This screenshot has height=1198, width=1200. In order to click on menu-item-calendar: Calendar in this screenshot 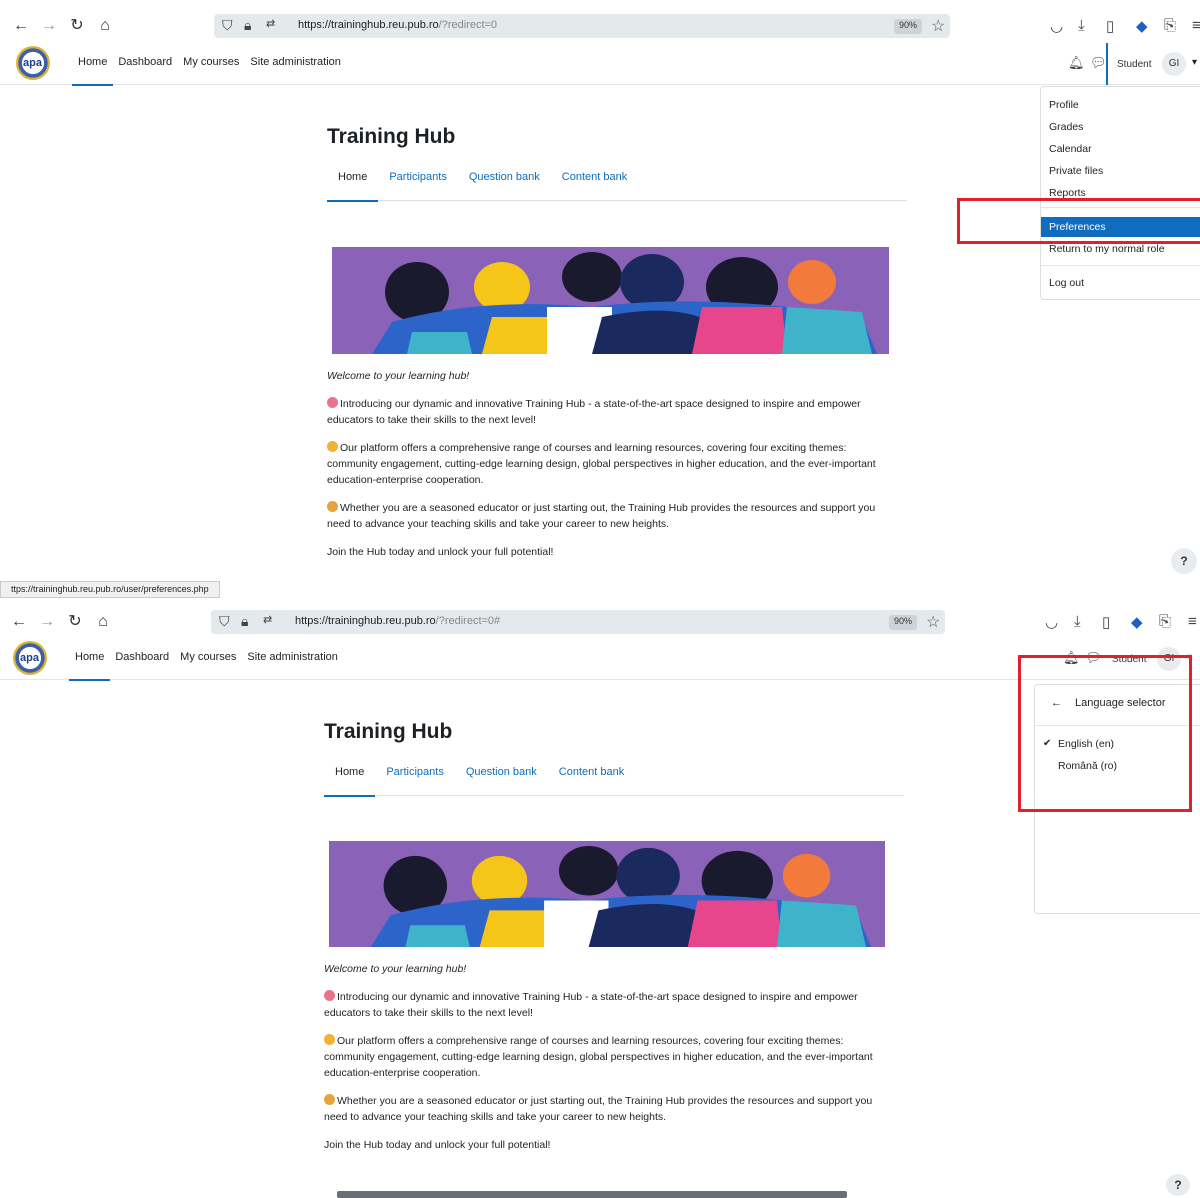, I will do `click(1070, 149)`.